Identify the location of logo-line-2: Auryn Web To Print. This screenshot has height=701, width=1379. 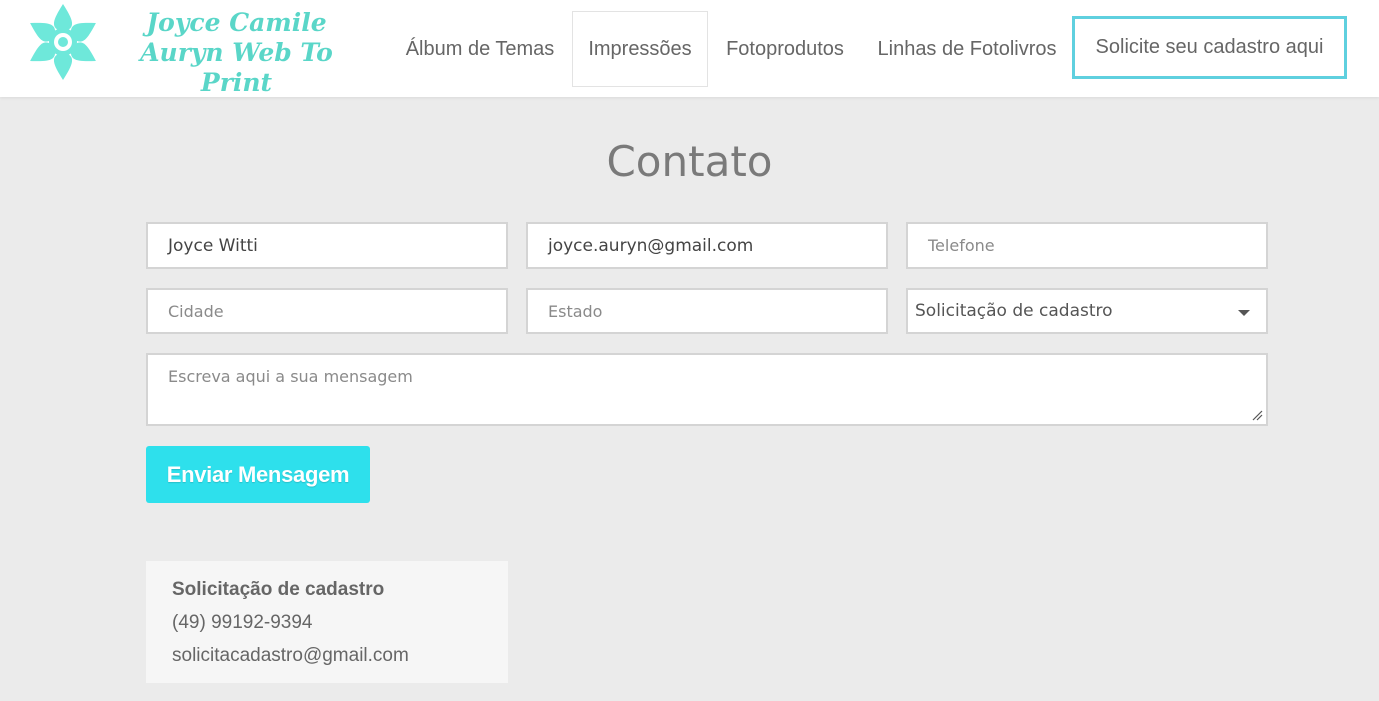
(236, 67).